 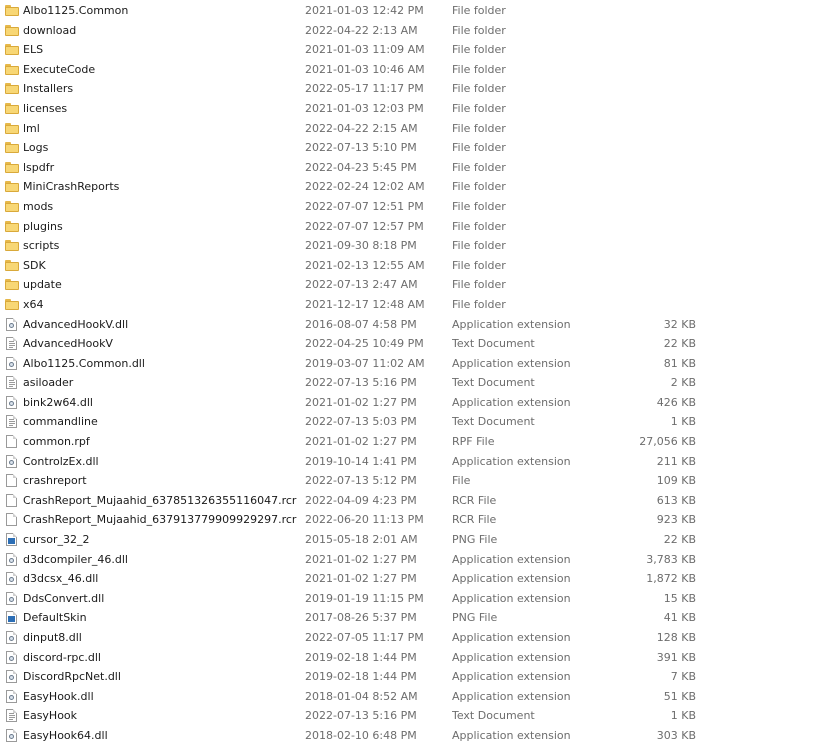 I want to click on file-date-modified: 2021-12-17 12:48 AM, so click(x=365, y=304).